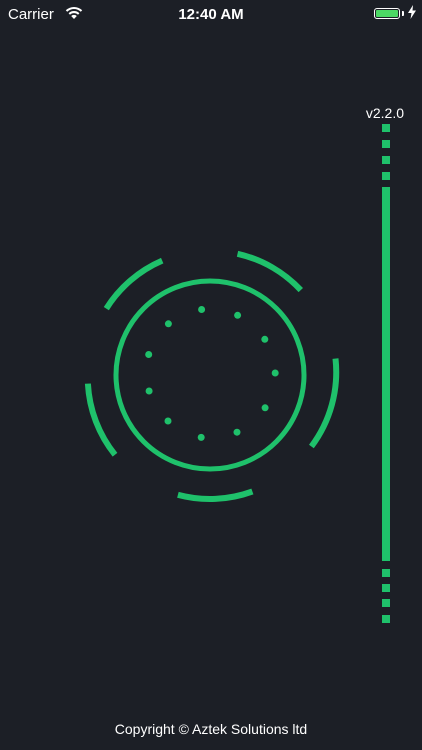 This screenshot has width=422, height=750. What do you see at coordinates (412, 12) in the screenshot?
I see `charging-bolt-icon` at bounding box center [412, 12].